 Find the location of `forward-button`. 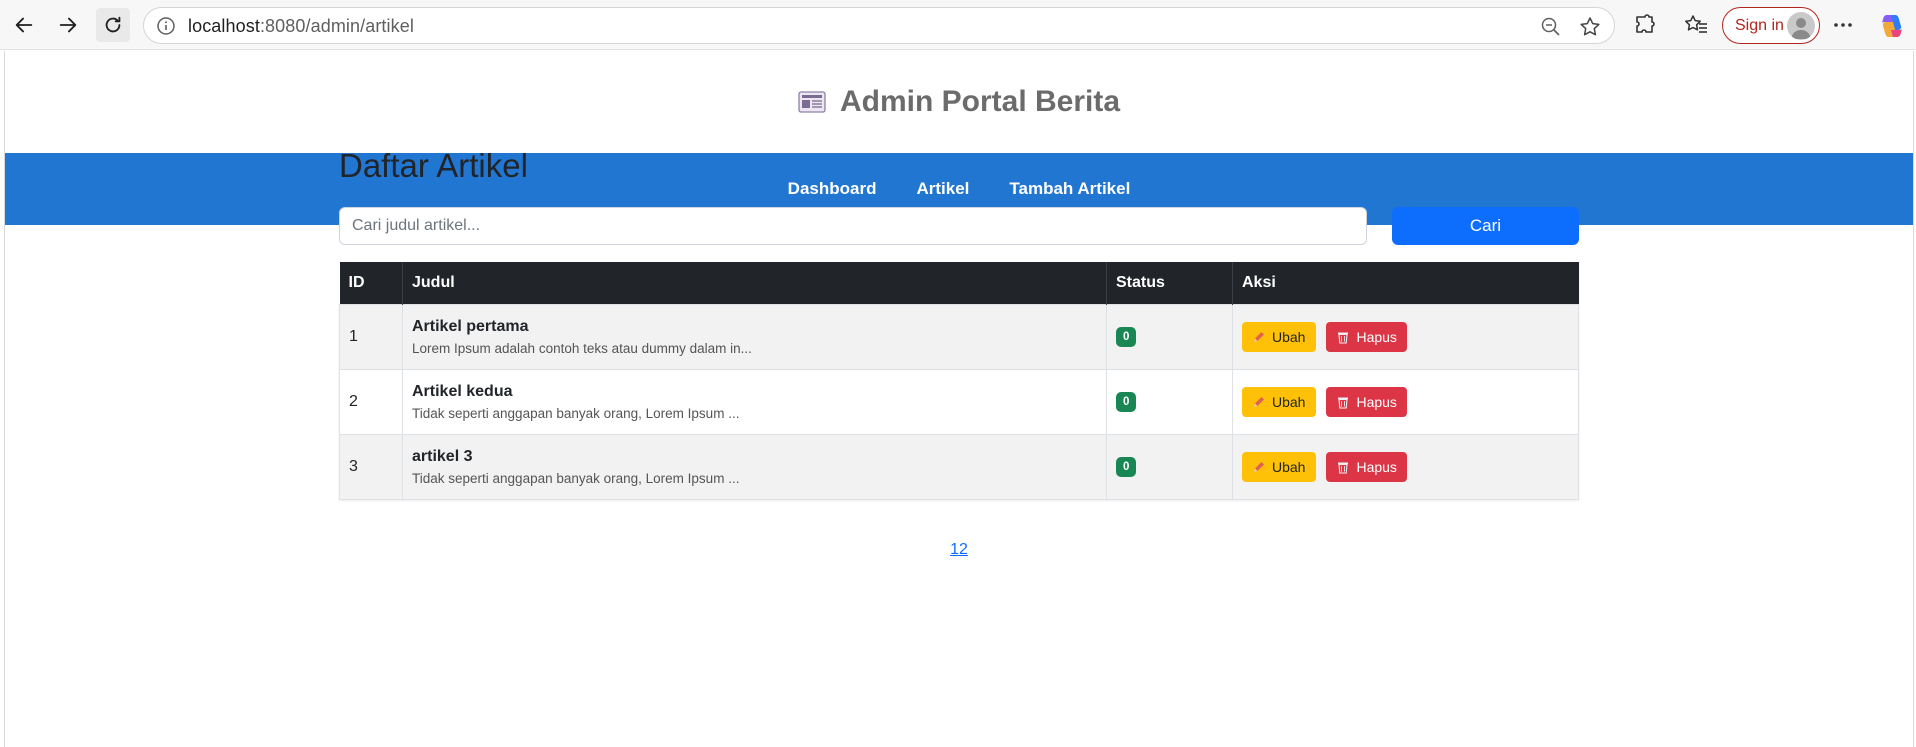

forward-button is located at coordinates (68, 25).